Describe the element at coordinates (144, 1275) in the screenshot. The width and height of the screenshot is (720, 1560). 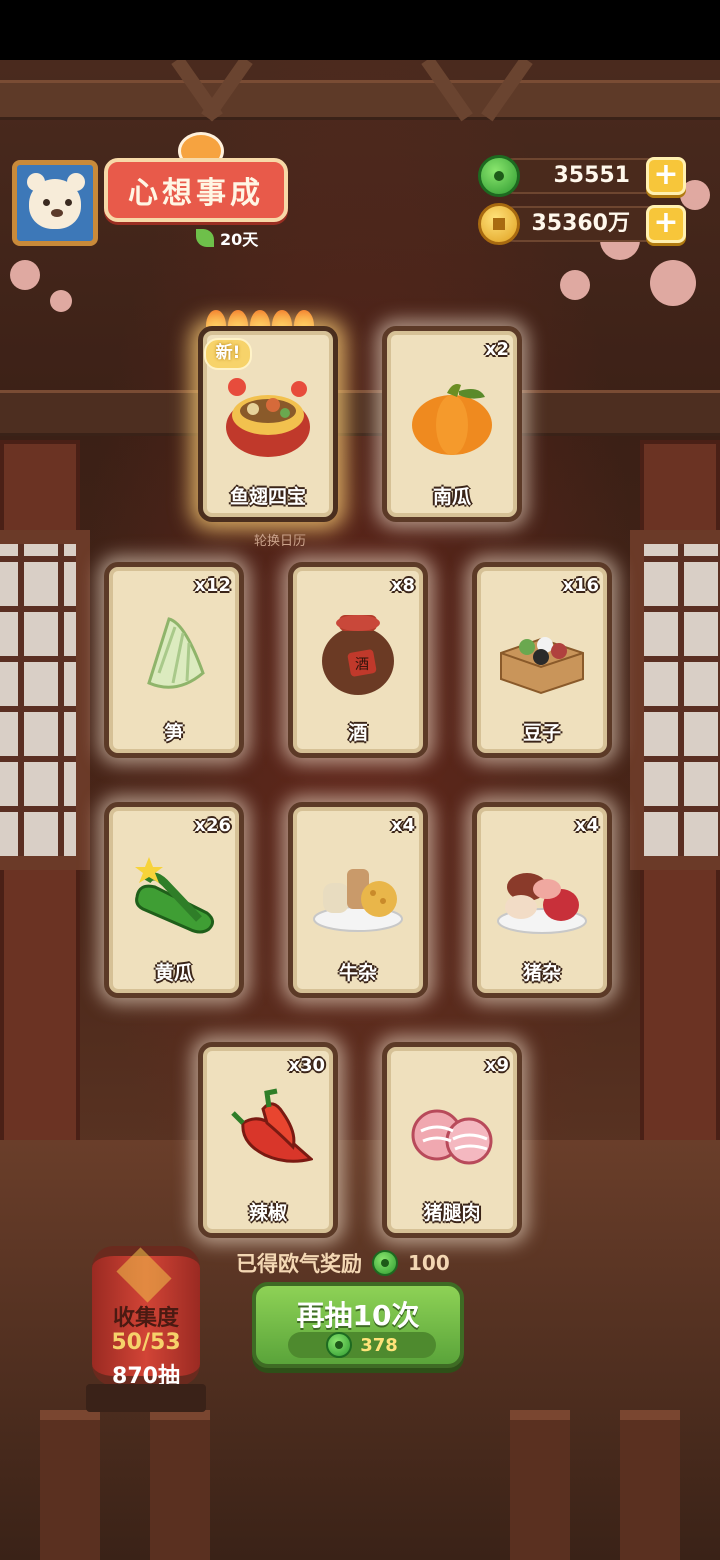
I see `lantern-seal` at that location.